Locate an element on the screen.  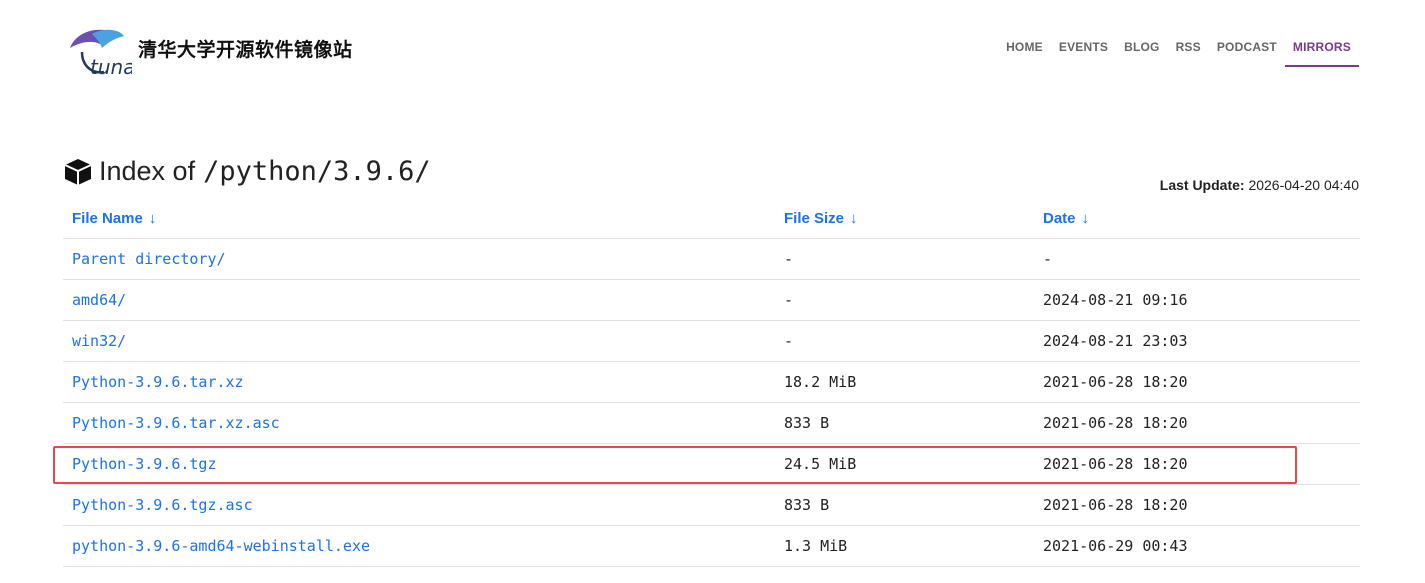
column-label: File Name is located at coordinates (107, 218).